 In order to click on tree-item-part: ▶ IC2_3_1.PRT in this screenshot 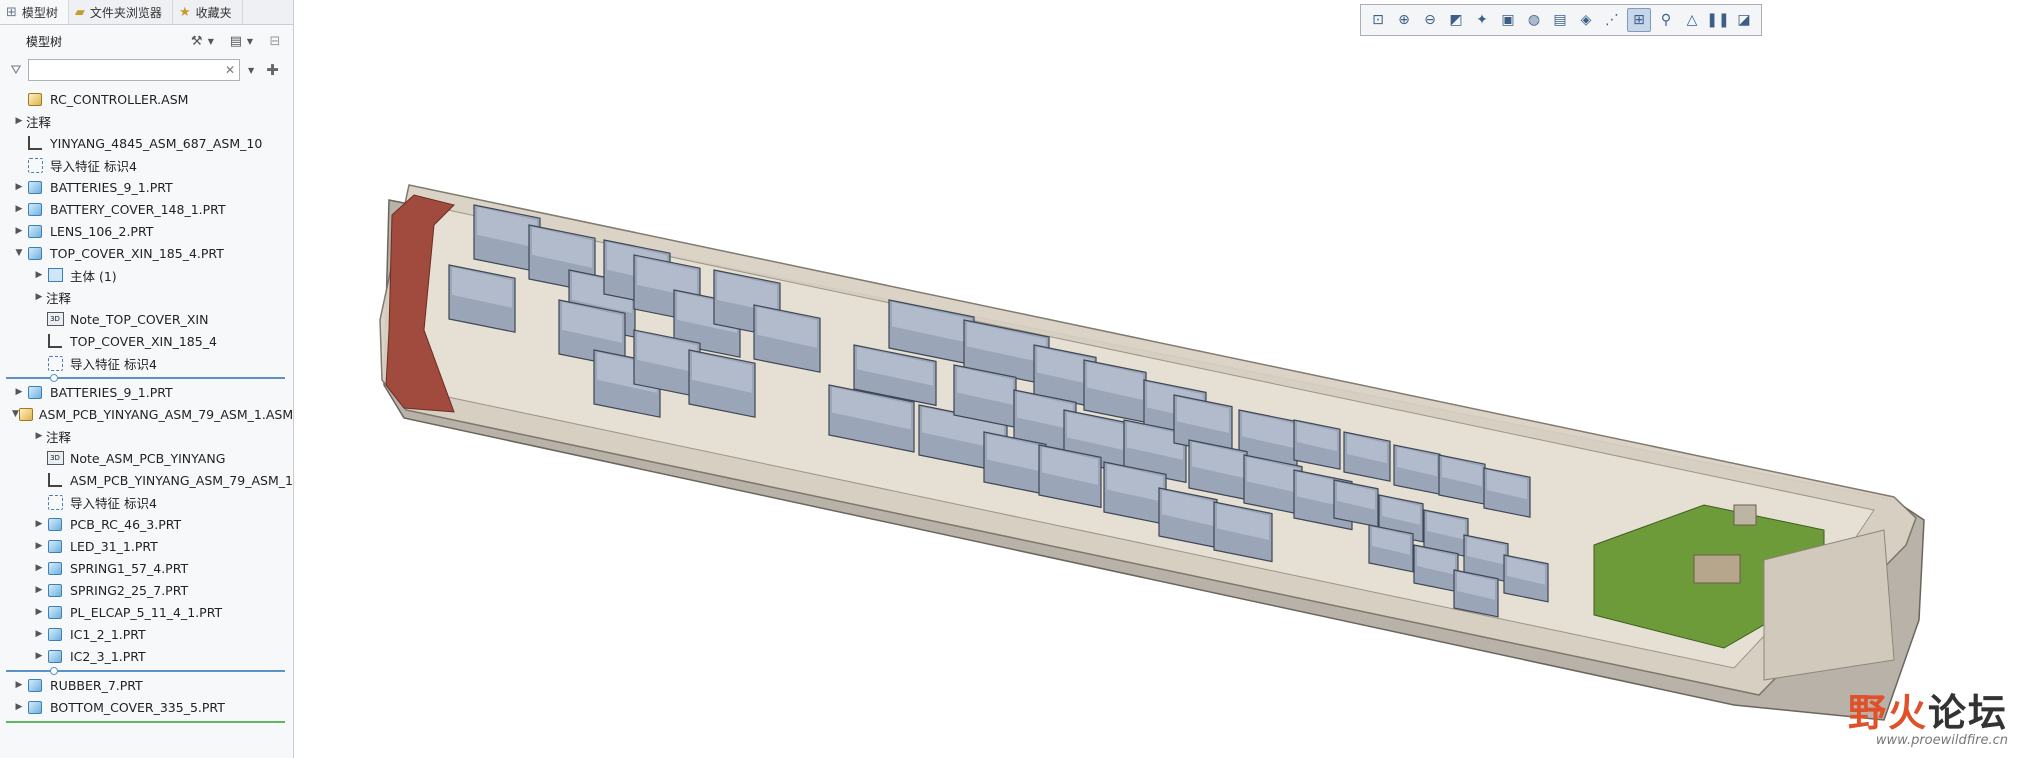, I will do `click(146, 656)`.